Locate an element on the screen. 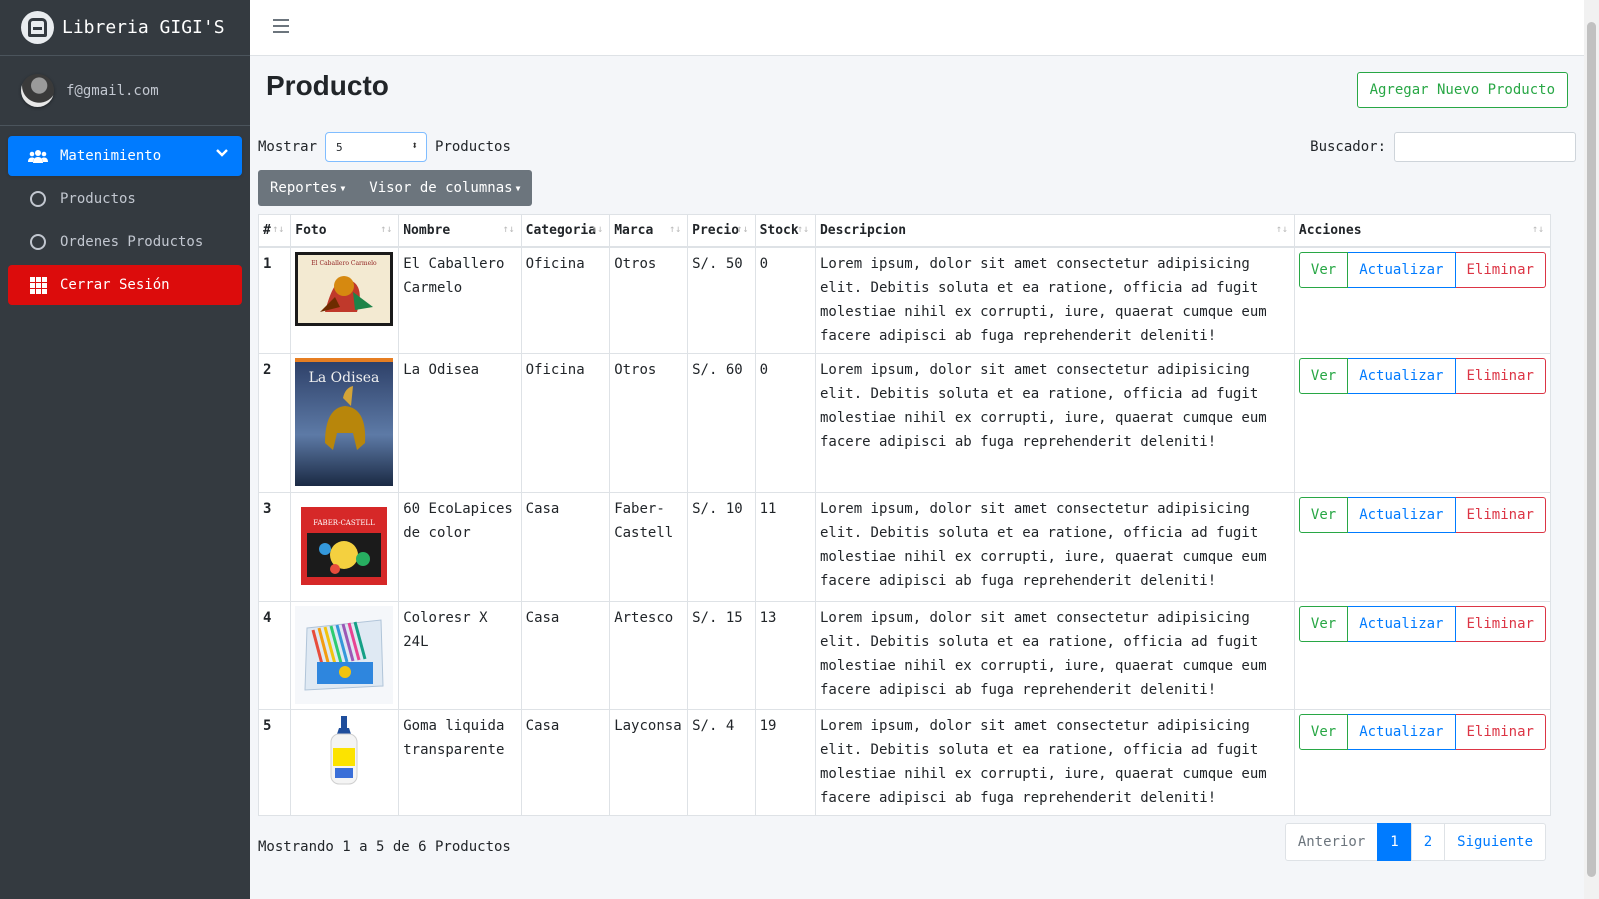  cell-precio: S/. 4 is located at coordinates (721, 762).